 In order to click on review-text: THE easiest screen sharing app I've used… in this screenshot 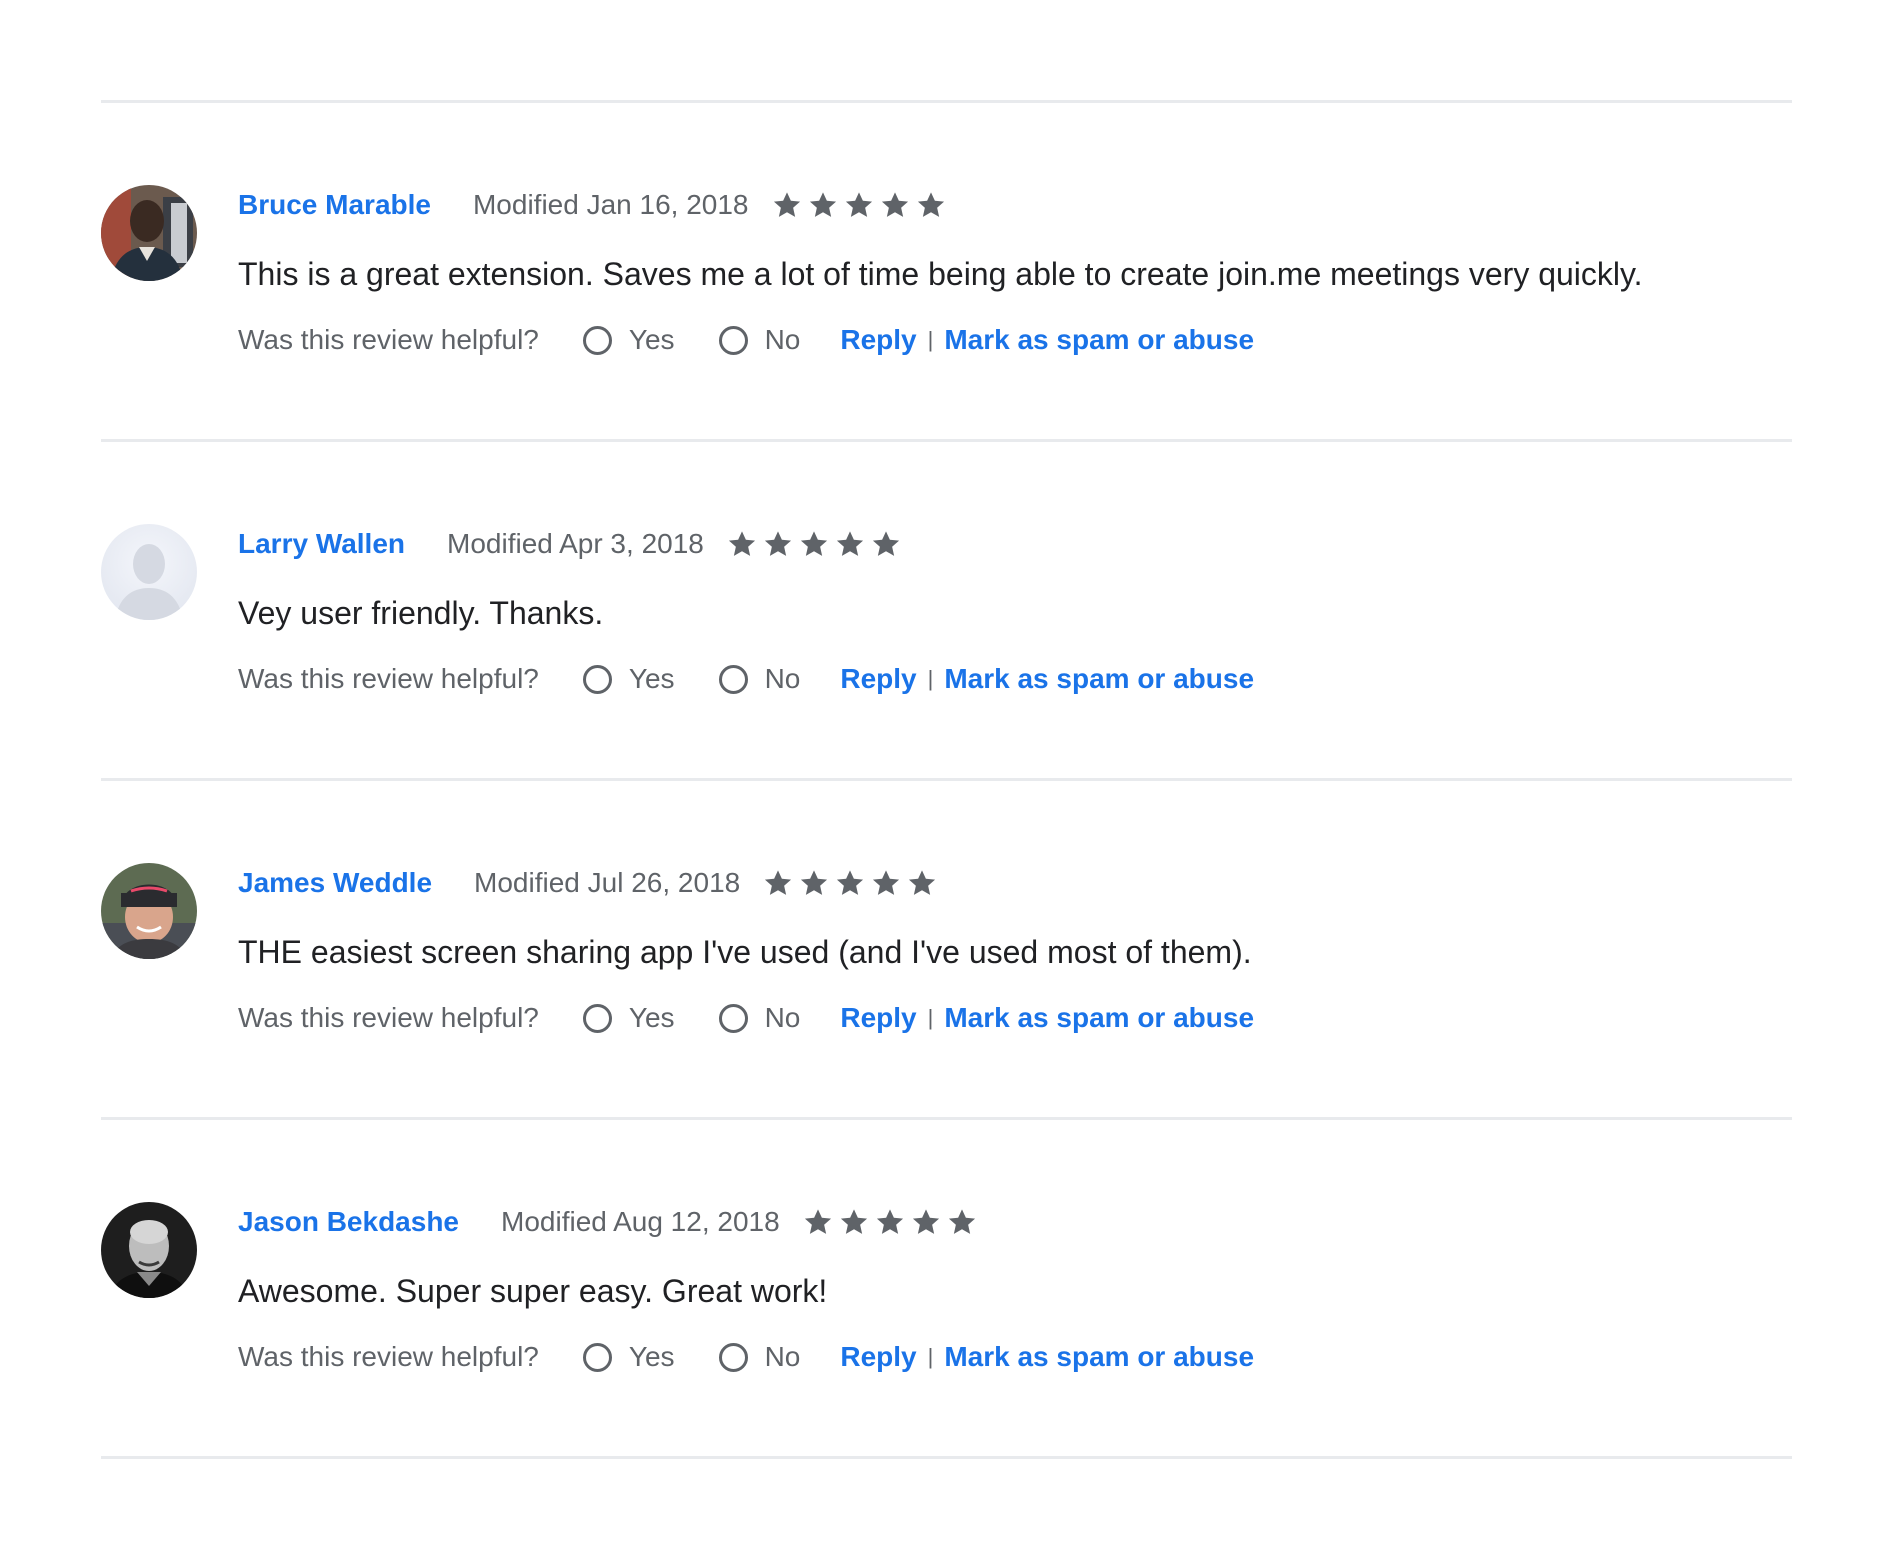, I will do `click(745, 952)`.